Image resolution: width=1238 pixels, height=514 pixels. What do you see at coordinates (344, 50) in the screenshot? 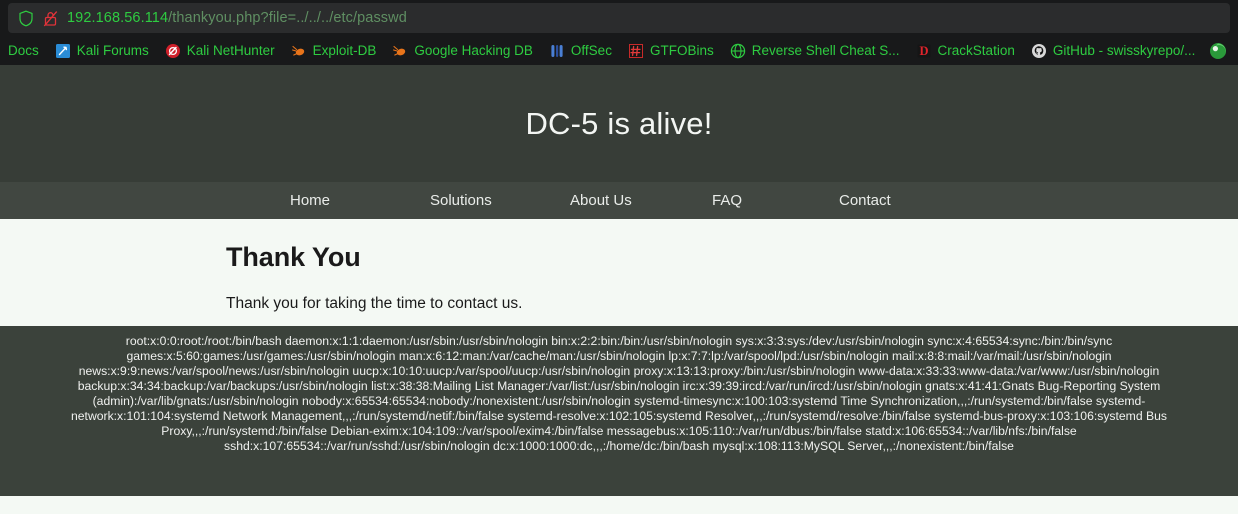
I see `bookmark-label: Exploit-DB` at bounding box center [344, 50].